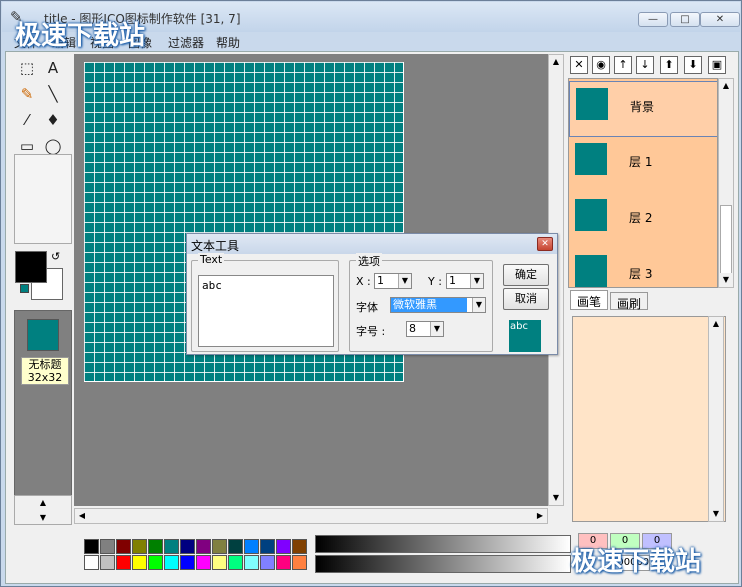  I want to click on fill-tool-icon: ♦, so click(53, 120).